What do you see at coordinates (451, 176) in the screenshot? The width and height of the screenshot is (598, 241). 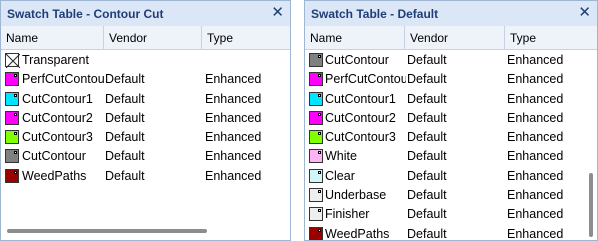 I see `swatch-row: Clear Default Enhanced` at bounding box center [451, 176].